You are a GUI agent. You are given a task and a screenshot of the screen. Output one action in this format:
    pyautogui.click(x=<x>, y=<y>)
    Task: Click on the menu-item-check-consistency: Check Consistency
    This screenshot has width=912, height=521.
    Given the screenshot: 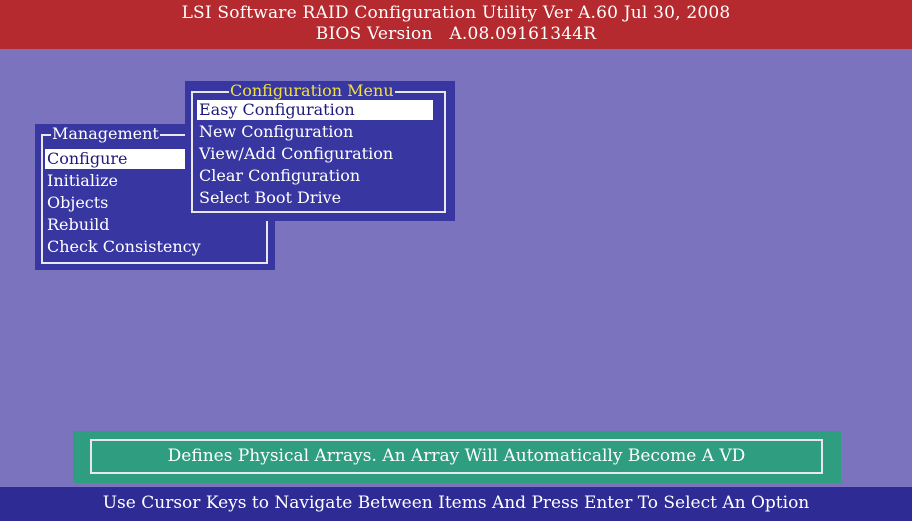 What is the action you would take?
    pyautogui.click(x=123, y=247)
    